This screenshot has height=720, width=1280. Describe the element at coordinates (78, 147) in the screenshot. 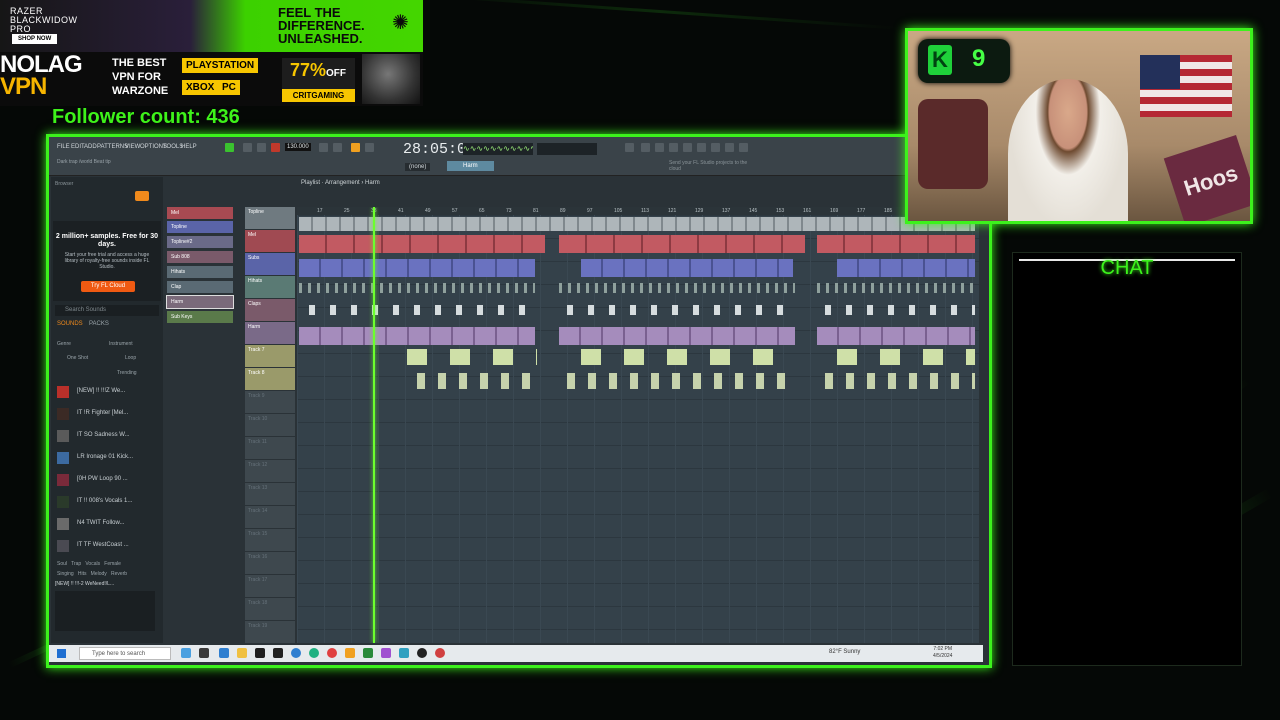

I see `menu-edit: EDIT` at that location.